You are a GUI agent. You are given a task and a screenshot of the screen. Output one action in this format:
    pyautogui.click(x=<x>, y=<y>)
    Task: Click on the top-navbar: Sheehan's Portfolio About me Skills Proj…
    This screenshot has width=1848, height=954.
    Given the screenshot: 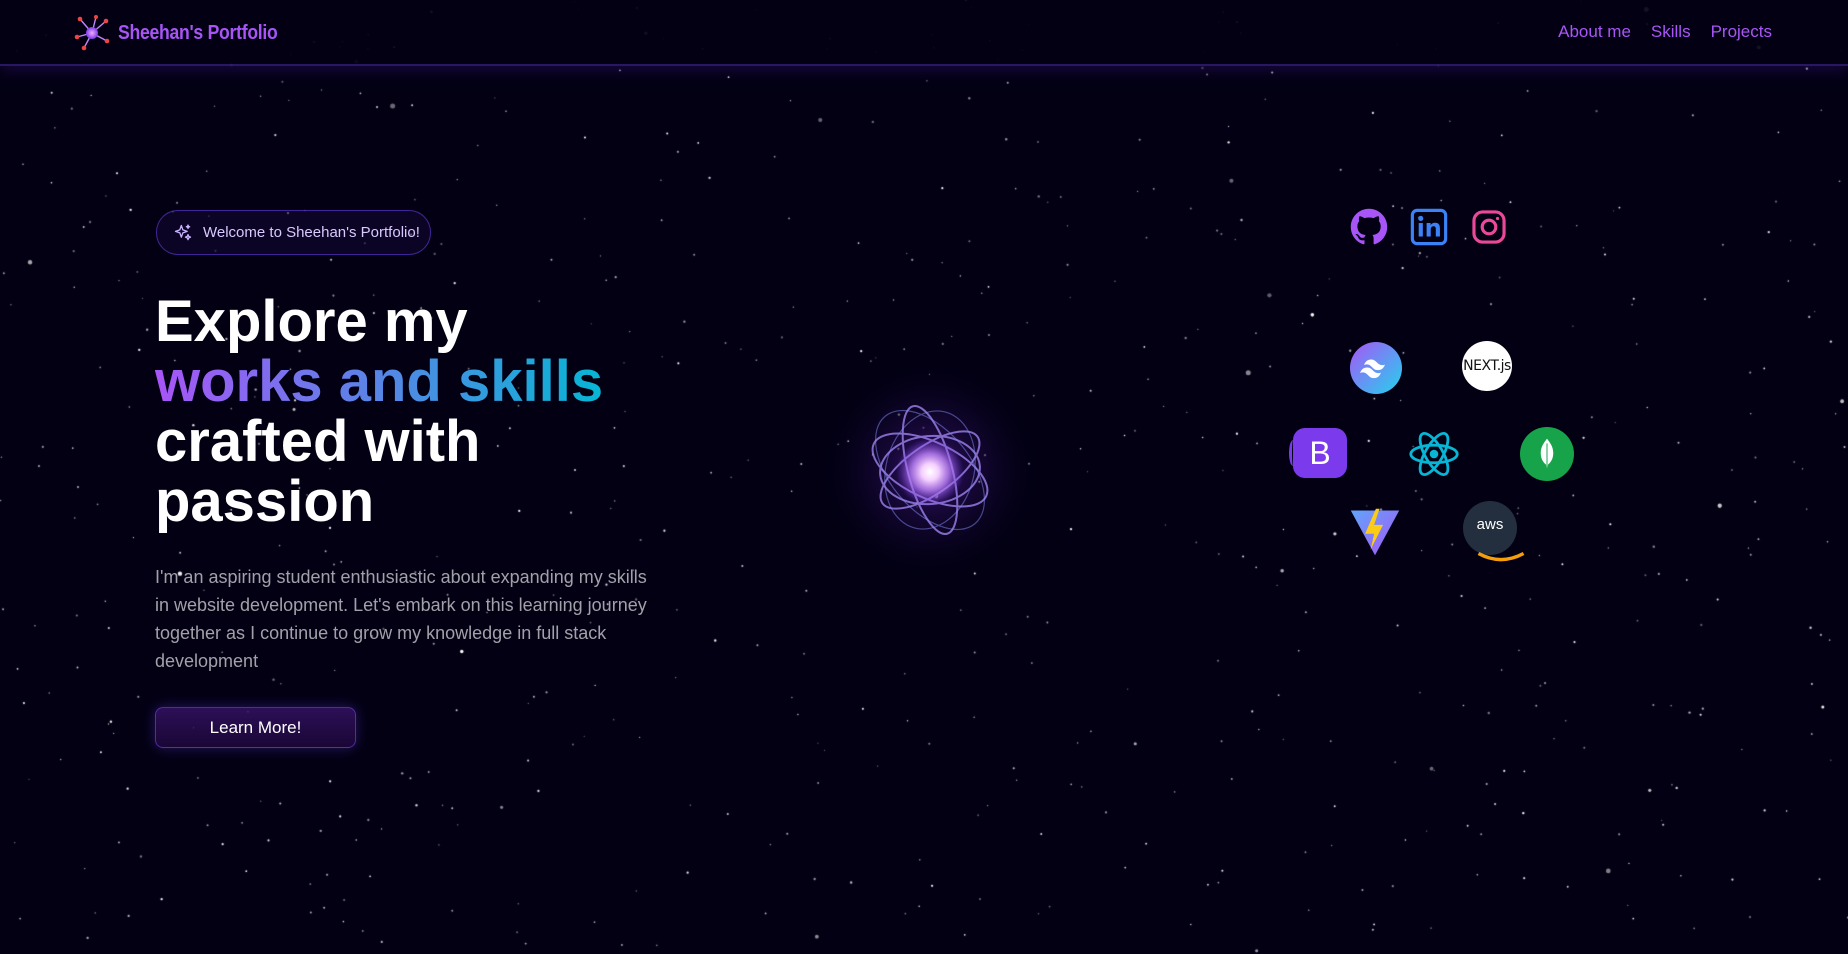 What is the action you would take?
    pyautogui.click(x=924, y=33)
    